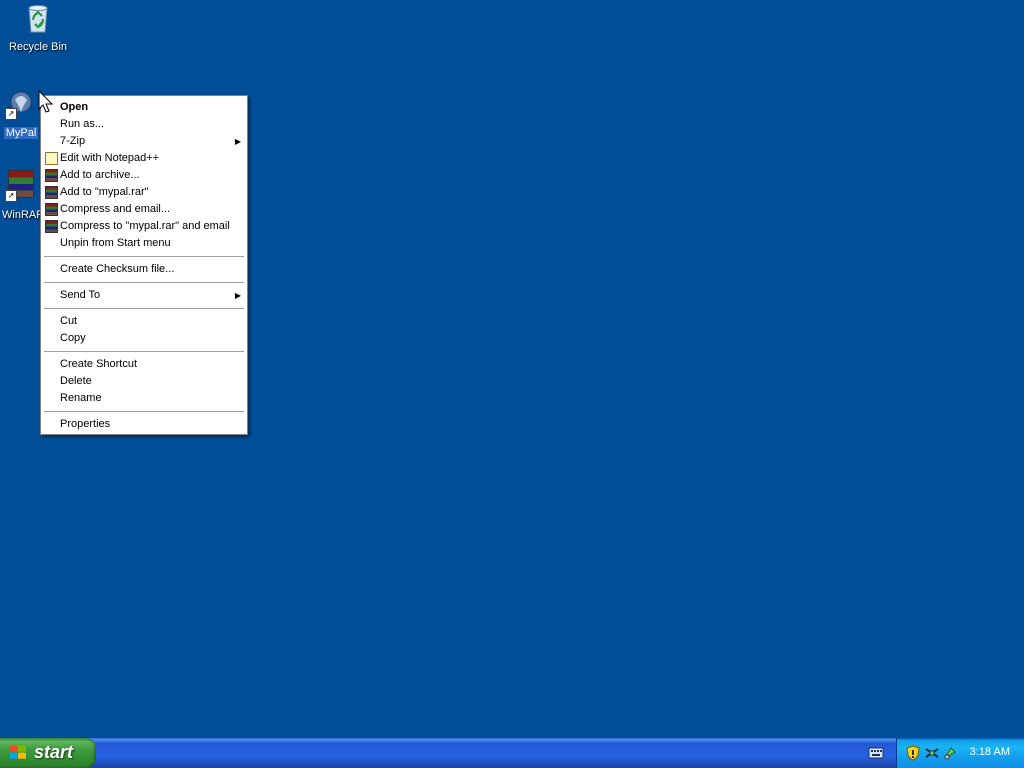 The image size is (1024, 768). I want to click on menu-item-label: Cut, so click(69, 321).